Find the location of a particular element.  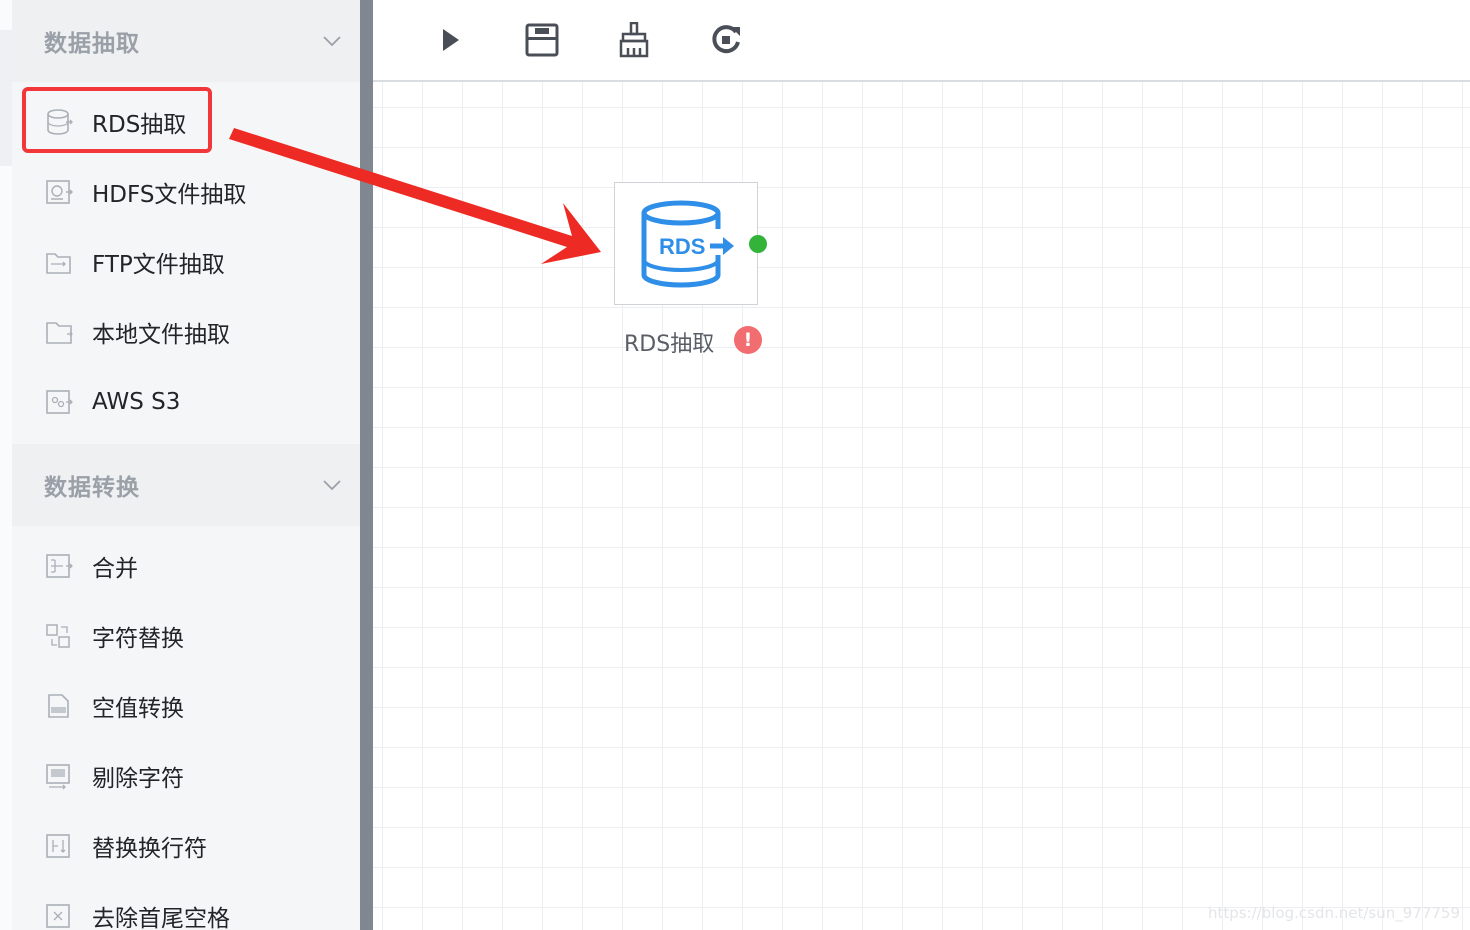

sidebar-item-local-file: 本地文件抽取 is located at coordinates (186, 332).